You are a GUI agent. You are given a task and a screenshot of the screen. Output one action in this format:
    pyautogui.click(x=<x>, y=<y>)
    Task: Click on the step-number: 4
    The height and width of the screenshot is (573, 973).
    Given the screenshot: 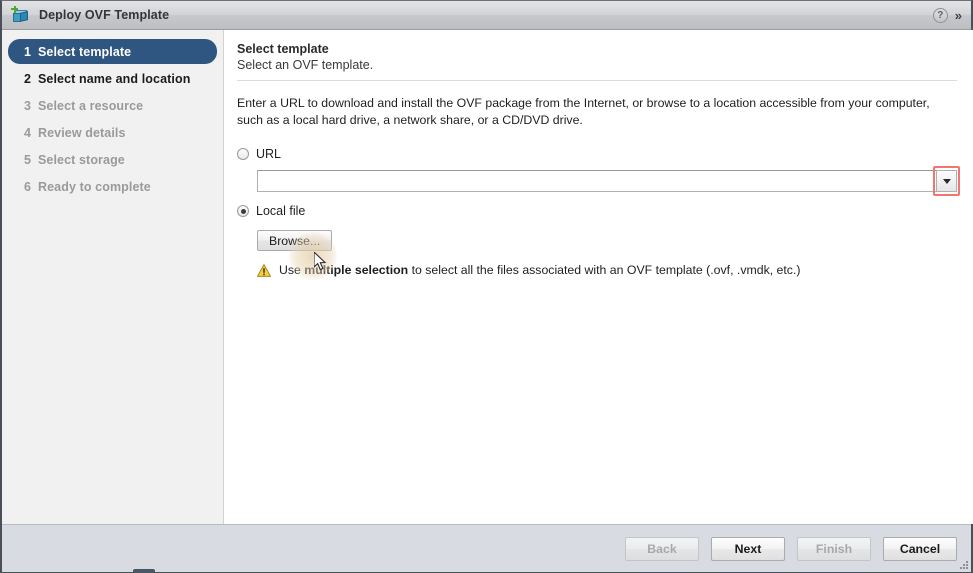 What is the action you would take?
    pyautogui.click(x=27, y=132)
    